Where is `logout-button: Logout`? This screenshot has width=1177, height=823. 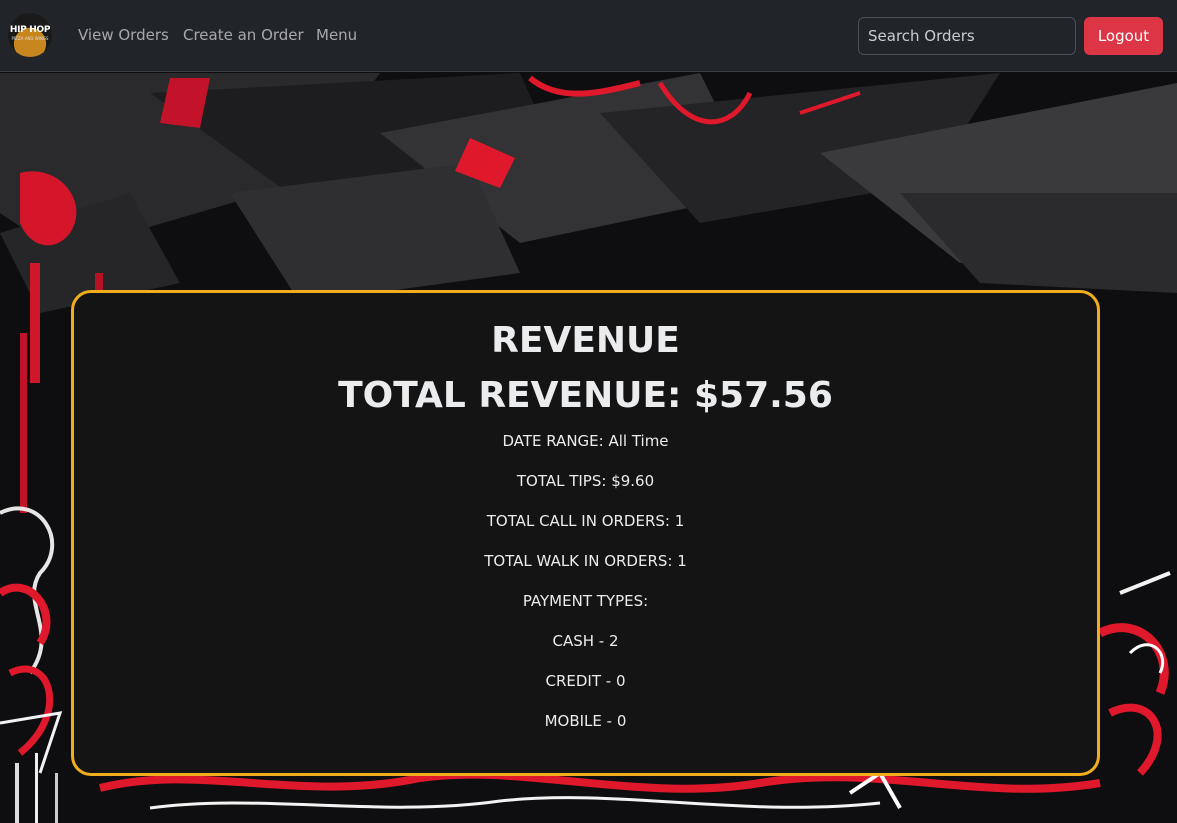 logout-button: Logout is located at coordinates (1123, 36).